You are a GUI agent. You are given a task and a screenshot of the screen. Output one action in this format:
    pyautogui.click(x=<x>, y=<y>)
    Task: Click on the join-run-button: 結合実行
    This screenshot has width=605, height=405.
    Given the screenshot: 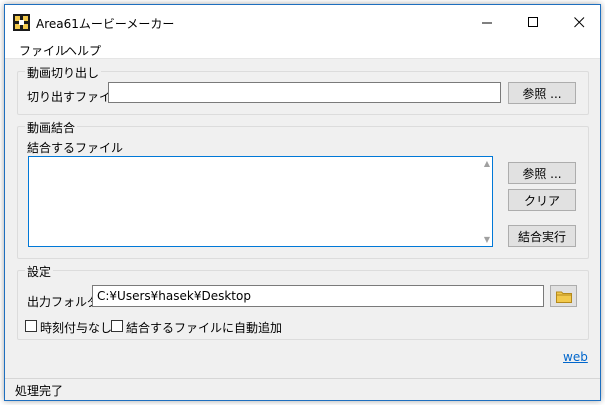 What is the action you would take?
    pyautogui.click(x=542, y=236)
    